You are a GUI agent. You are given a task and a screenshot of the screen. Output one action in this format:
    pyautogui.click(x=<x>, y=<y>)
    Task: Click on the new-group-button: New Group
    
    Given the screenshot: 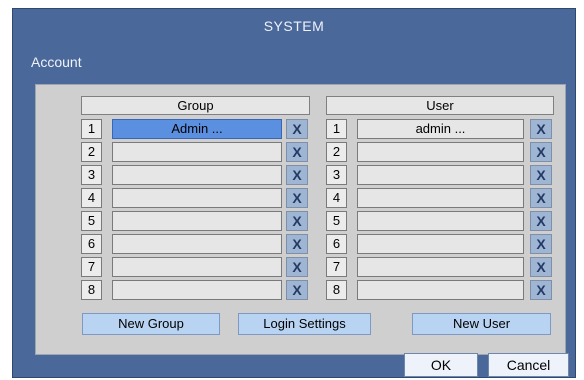 What is the action you would take?
    pyautogui.click(x=151, y=324)
    